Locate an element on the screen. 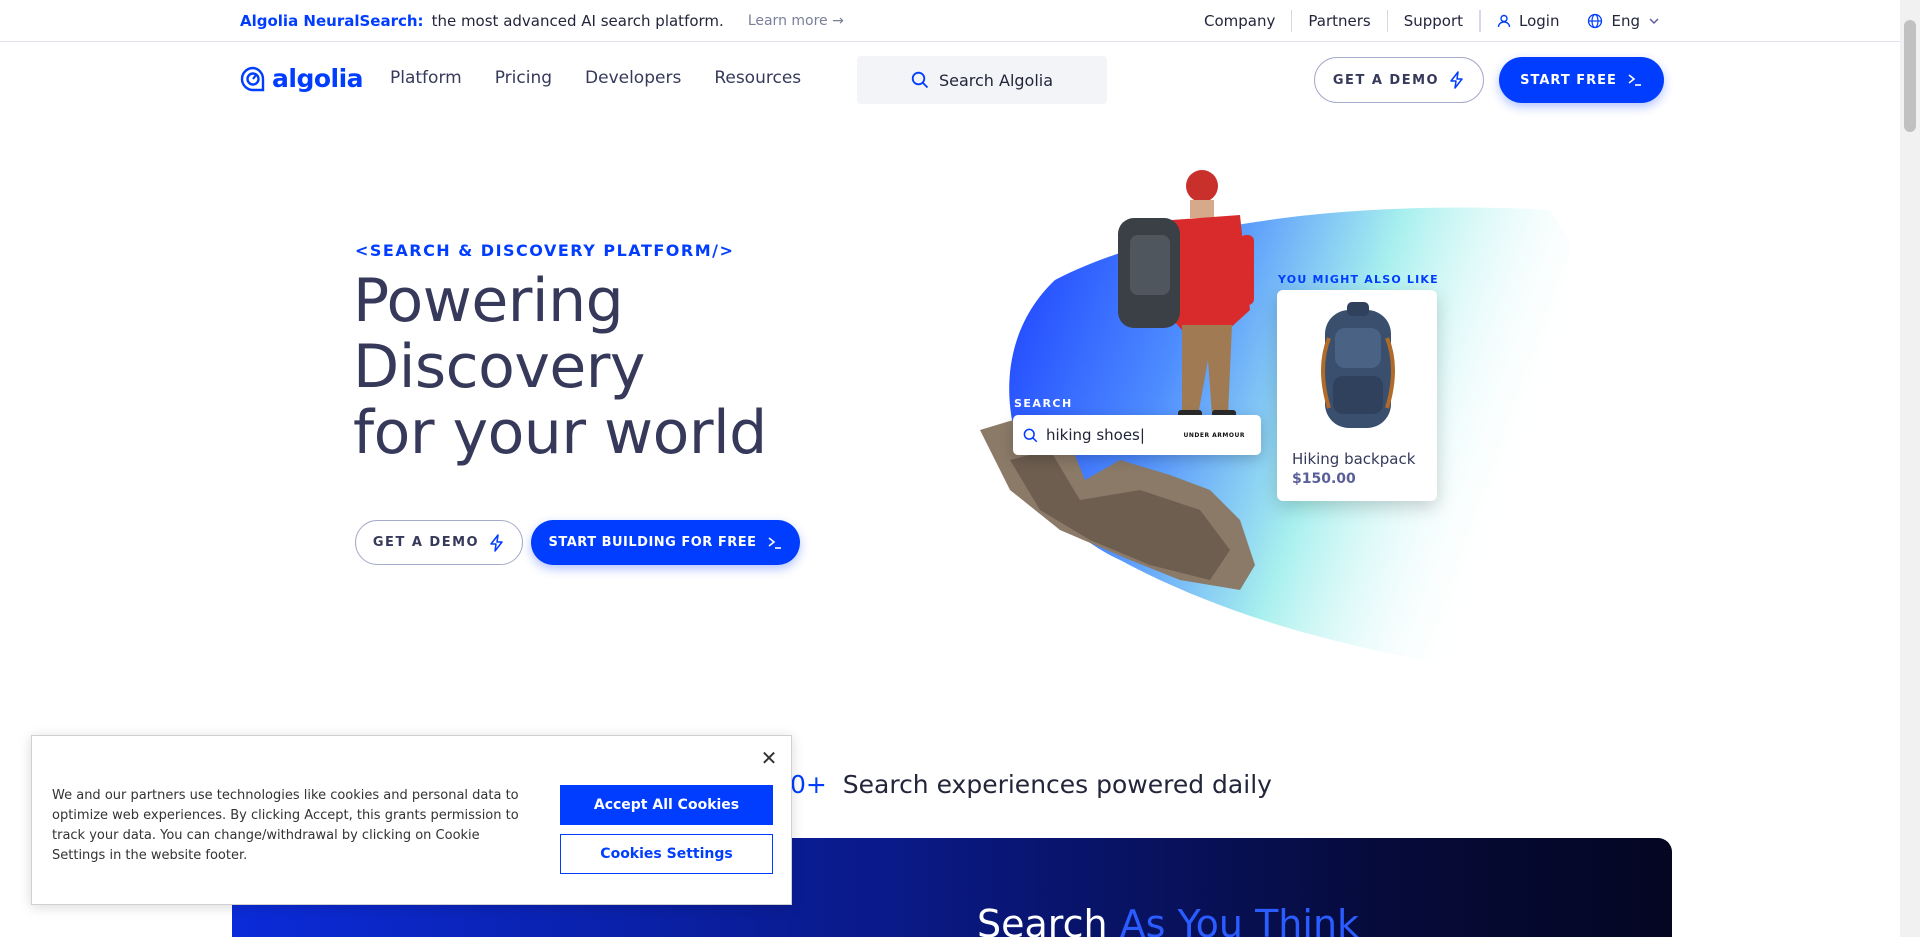 The height and width of the screenshot is (937, 1920). start-free-button: START FREE is located at coordinates (1581, 80).